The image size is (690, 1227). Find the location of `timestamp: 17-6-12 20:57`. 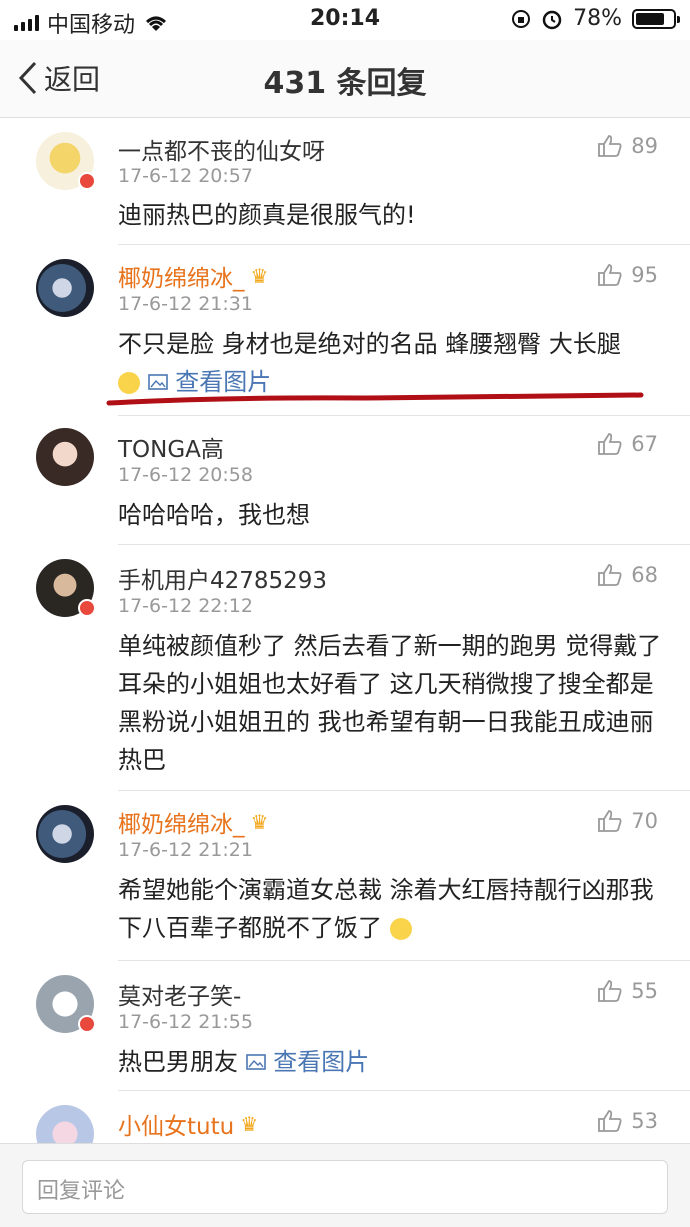

timestamp: 17-6-12 20:57 is located at coordinates (185, 176).